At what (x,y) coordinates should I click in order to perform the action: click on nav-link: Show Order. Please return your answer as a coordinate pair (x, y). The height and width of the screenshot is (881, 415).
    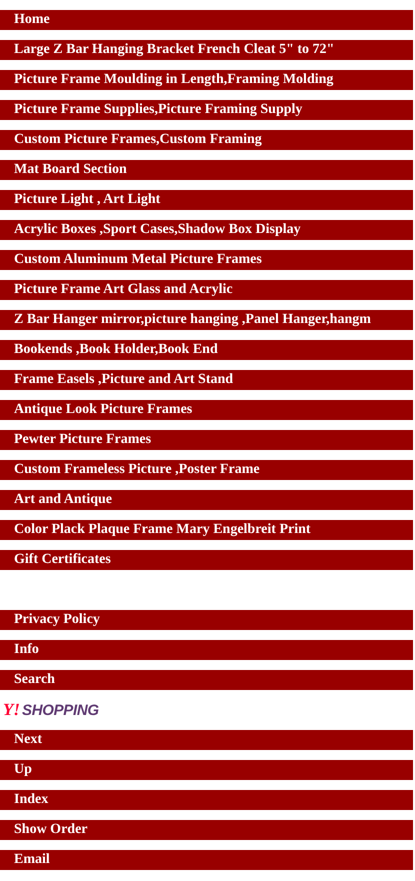
    Looking at the image, I should click on (206, 830).